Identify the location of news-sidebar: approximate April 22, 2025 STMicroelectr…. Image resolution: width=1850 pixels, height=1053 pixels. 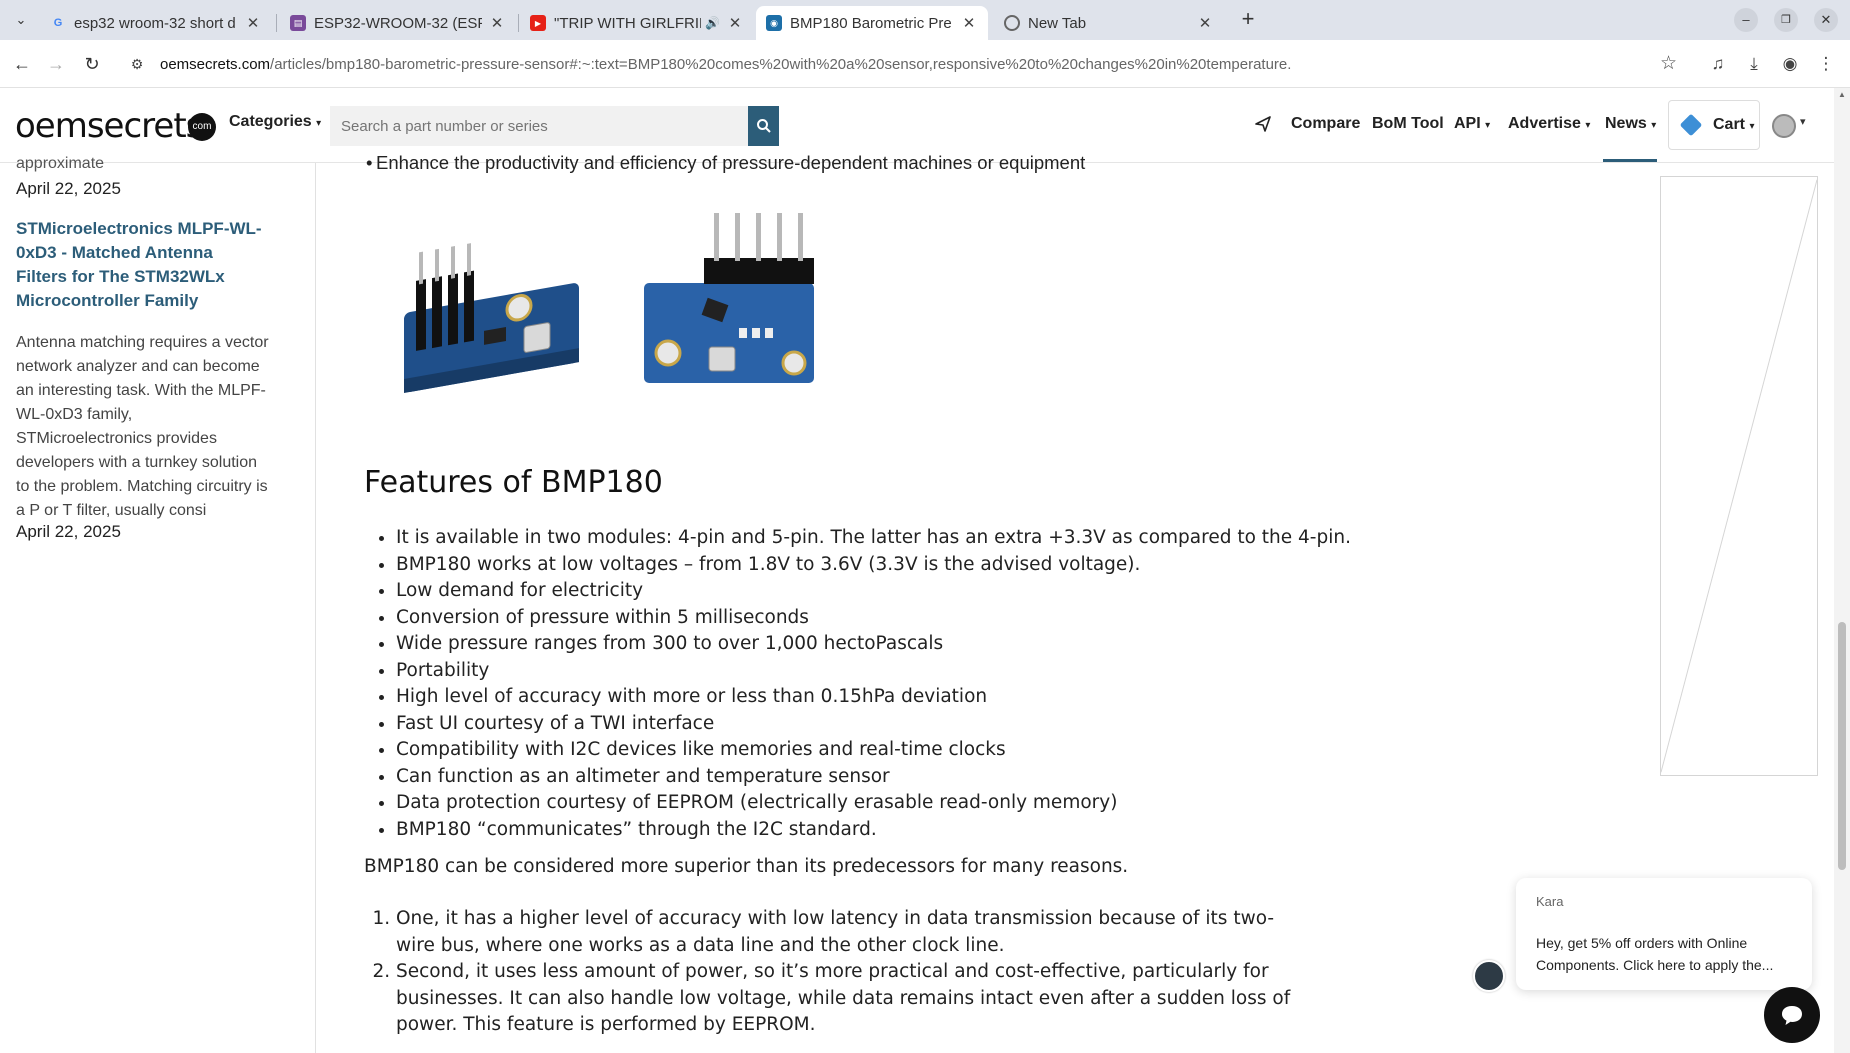
(158, 604).